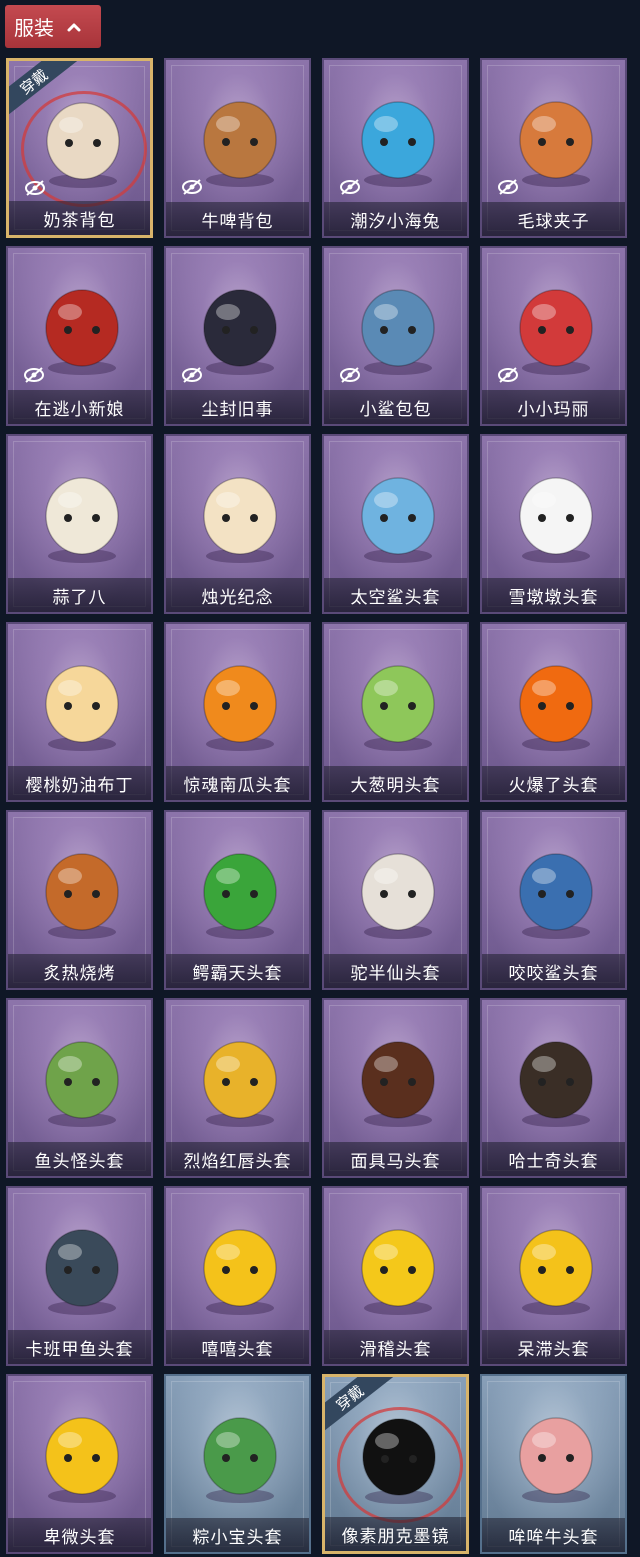 This screenshot has width=640, height=1557. I want to click on costume-name: 大葱明头套, so click(395, 785).